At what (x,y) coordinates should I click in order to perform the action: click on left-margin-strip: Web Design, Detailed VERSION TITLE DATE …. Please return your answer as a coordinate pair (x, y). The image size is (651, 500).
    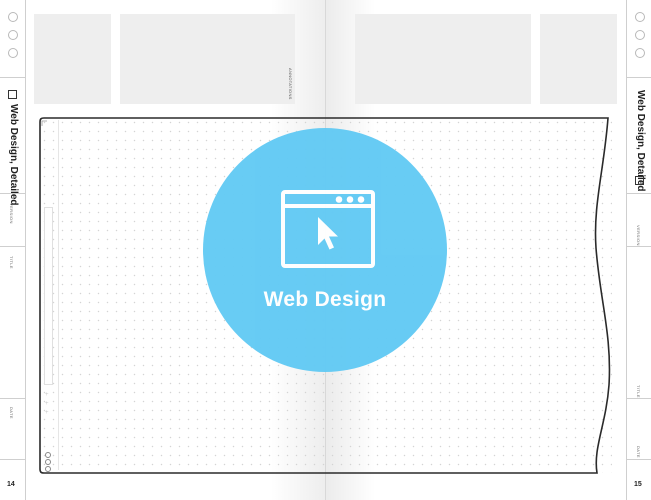
    Looking at the image, I should click on (13, 250).